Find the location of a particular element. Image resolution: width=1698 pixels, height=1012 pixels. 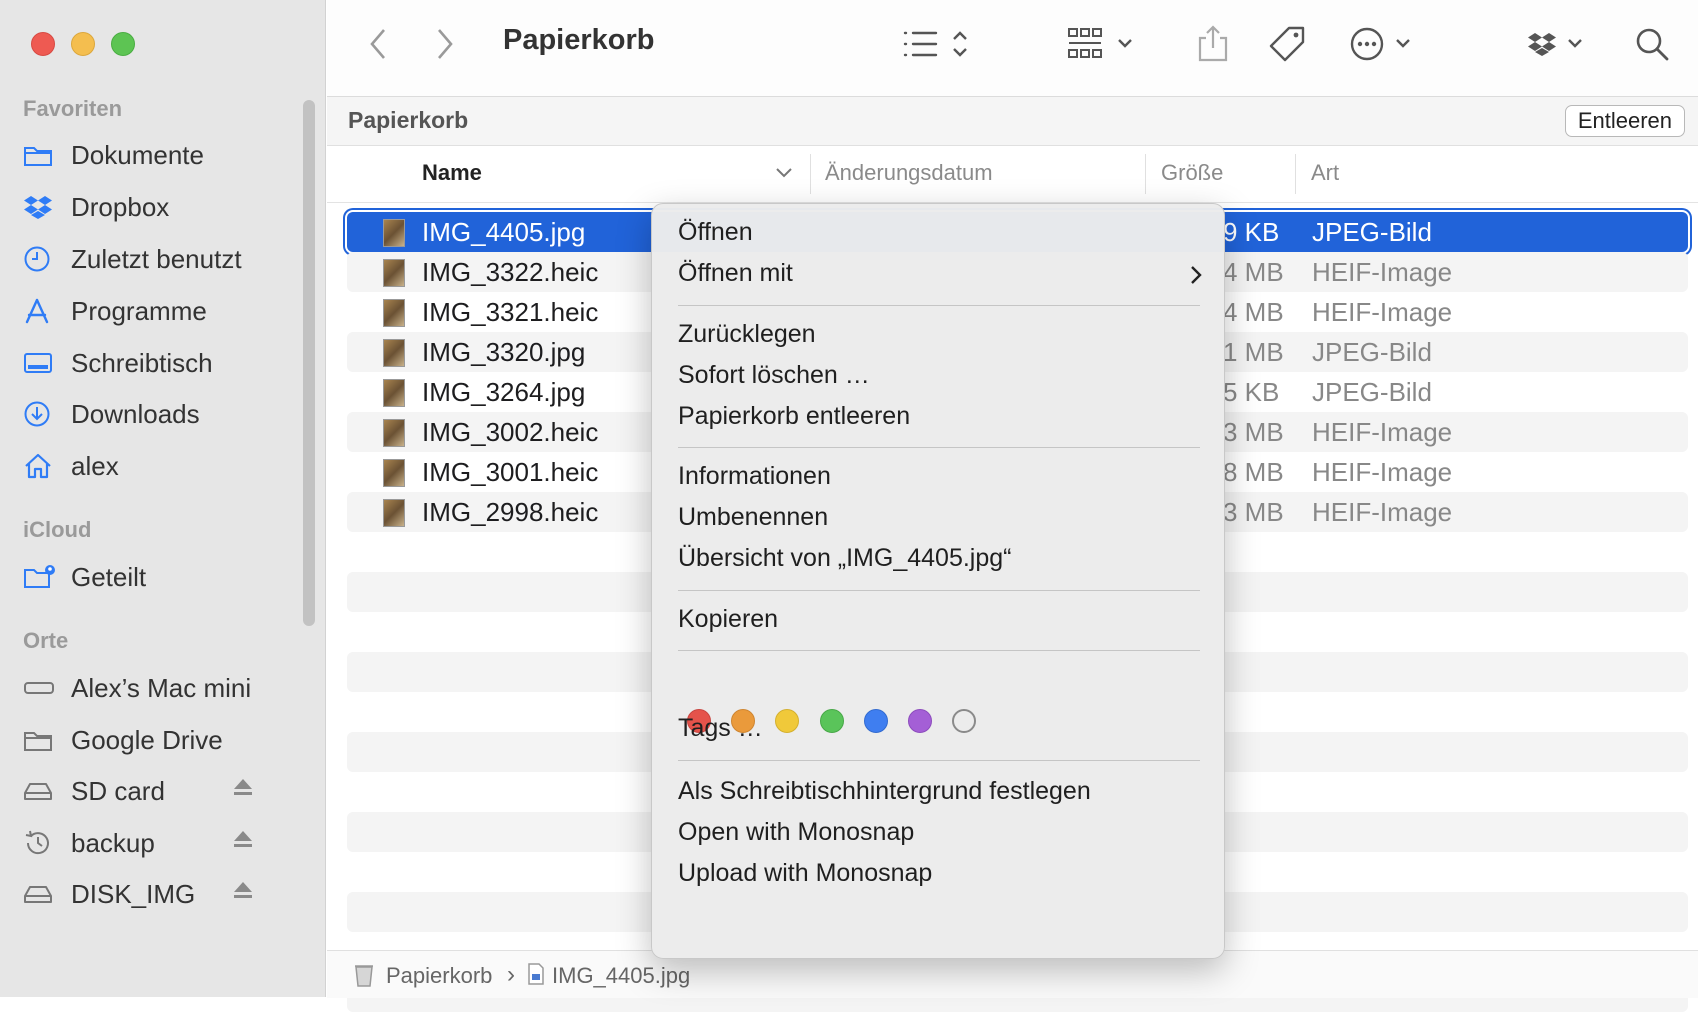

sidebar-scrollbar is located at coordinates (309, 363).